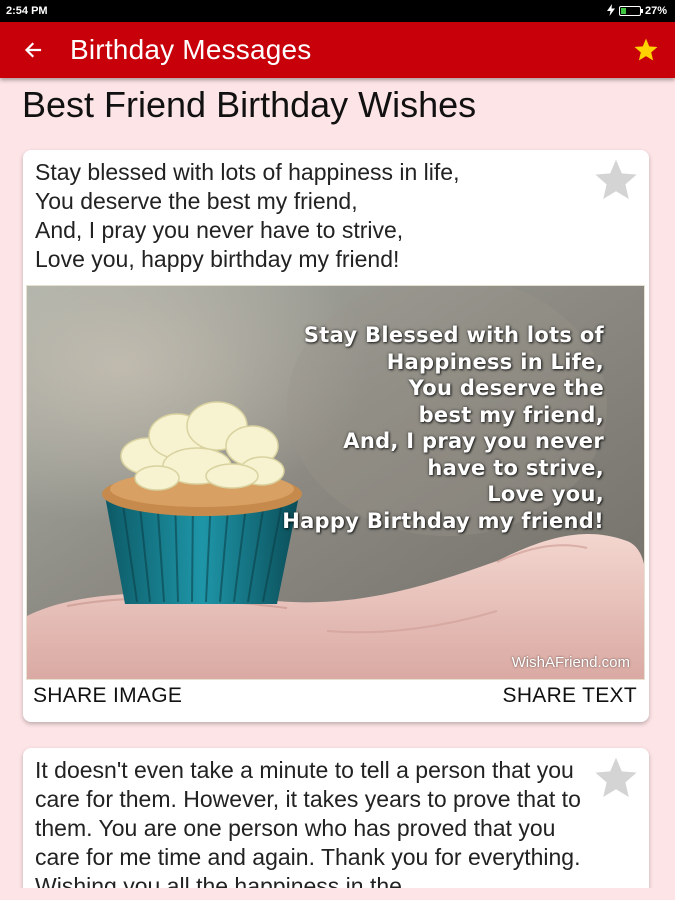 The width and height of the screenshot is (675, 900). I want to click on card-actions: SHARE IMAGE SHARE TEXT, so click(336, 701).